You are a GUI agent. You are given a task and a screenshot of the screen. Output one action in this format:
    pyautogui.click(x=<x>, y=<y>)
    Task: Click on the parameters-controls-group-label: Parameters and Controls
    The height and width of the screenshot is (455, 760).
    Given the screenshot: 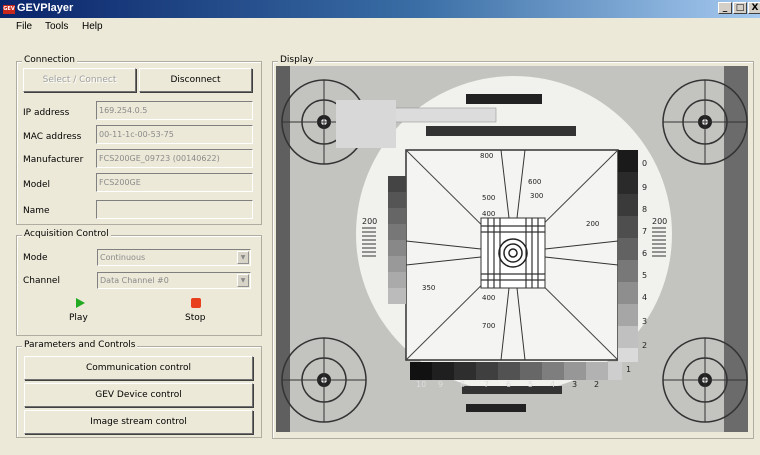 What is the action you would take?
    pyautogui.click(x=80, y=345)
    